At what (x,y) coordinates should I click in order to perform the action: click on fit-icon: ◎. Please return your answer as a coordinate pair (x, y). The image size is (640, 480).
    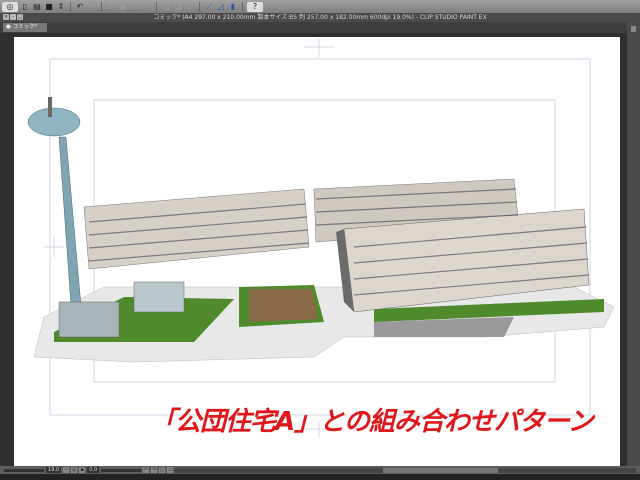
    Looking at the image, I should click on (74, 470).